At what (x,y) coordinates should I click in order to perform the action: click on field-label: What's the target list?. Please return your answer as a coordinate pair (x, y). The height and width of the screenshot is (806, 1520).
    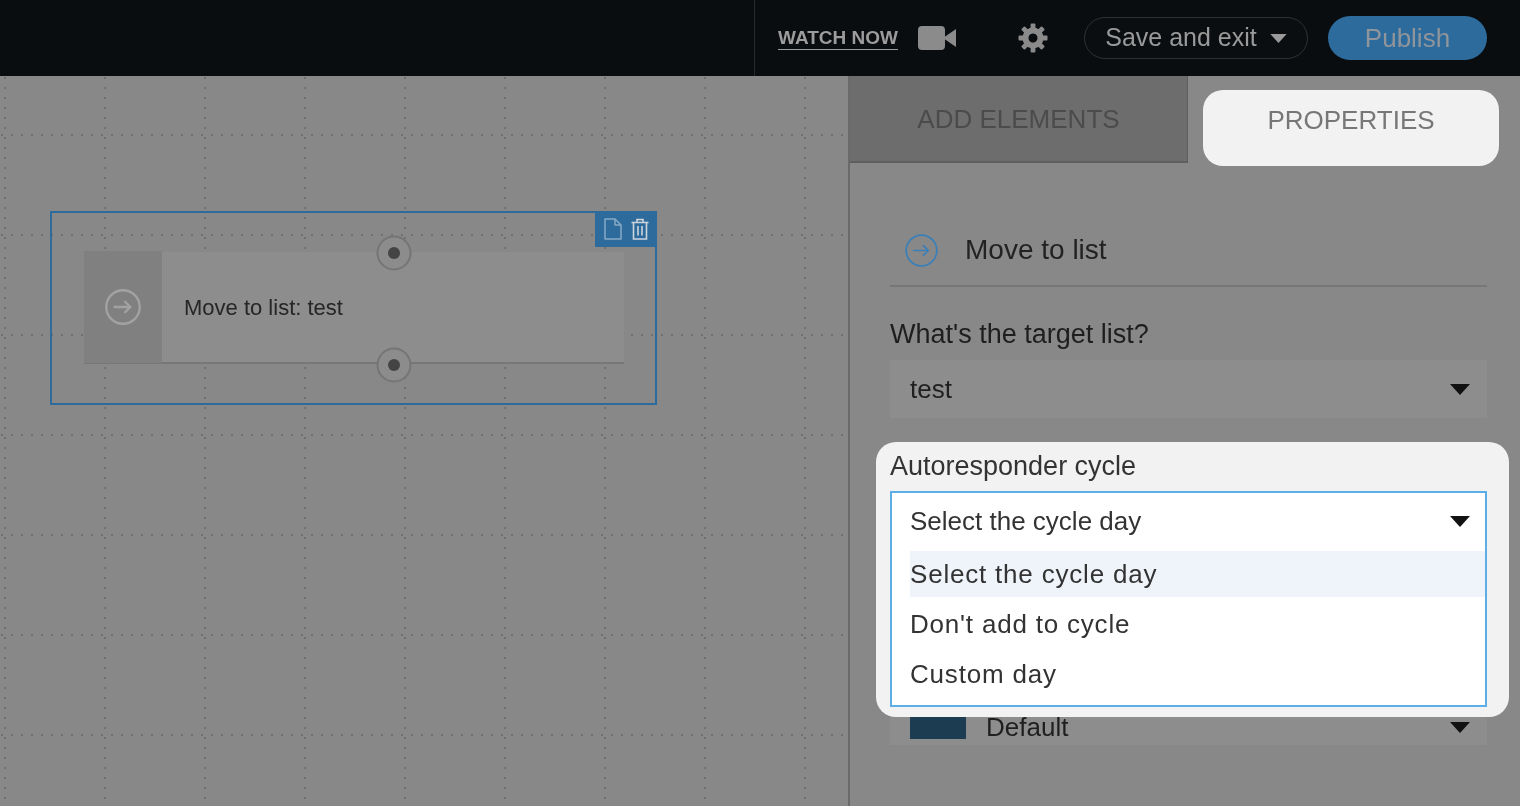
    Looking at the image, I should click on (1020, 334).